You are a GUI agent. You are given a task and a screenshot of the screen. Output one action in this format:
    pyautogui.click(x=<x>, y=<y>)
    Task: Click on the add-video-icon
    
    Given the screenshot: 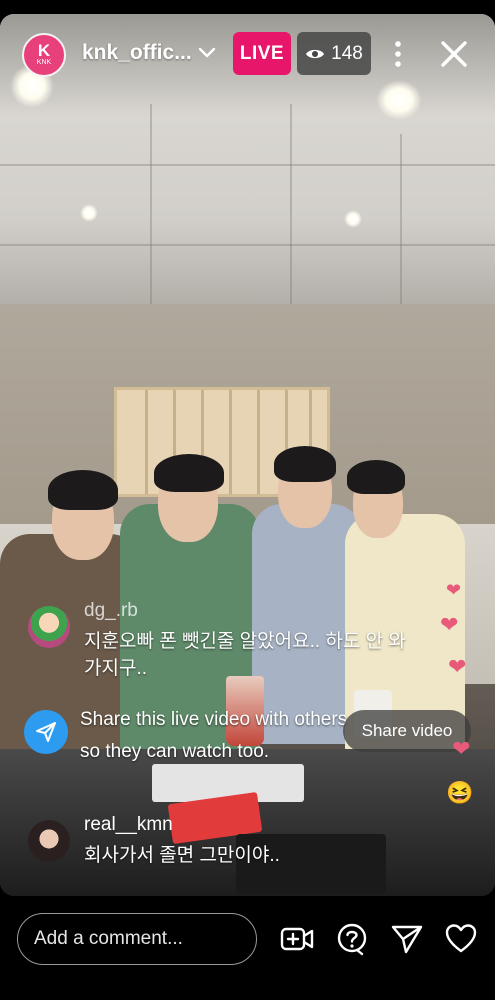 What is the action you would take?
    pyautogui.click(x=297, y=939)
    